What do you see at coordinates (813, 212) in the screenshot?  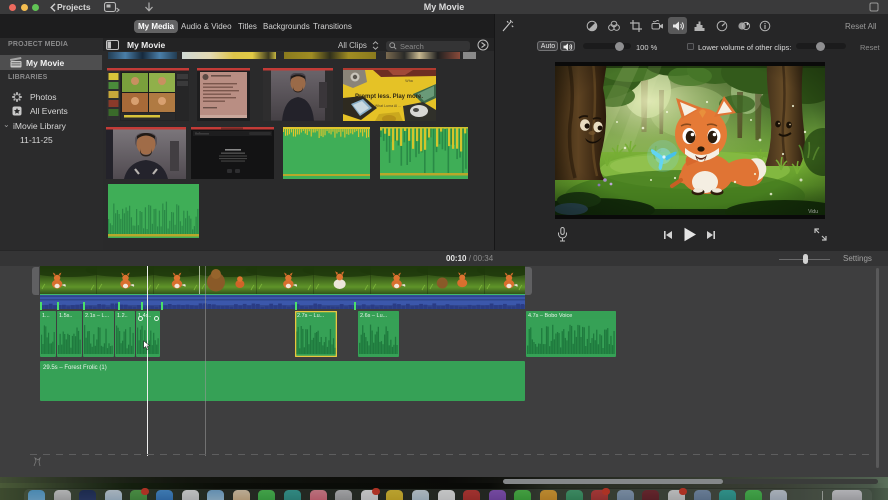 I see `svg-text: Vidu` at bounding box center [813, 212].